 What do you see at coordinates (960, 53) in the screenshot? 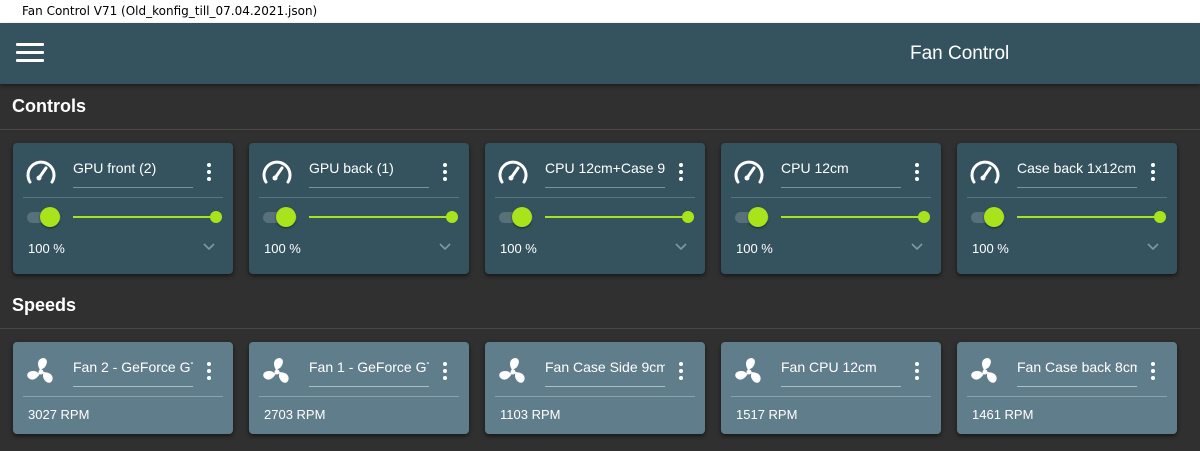
I see `app-title: Fan Control` at bounding box center [960, 53].